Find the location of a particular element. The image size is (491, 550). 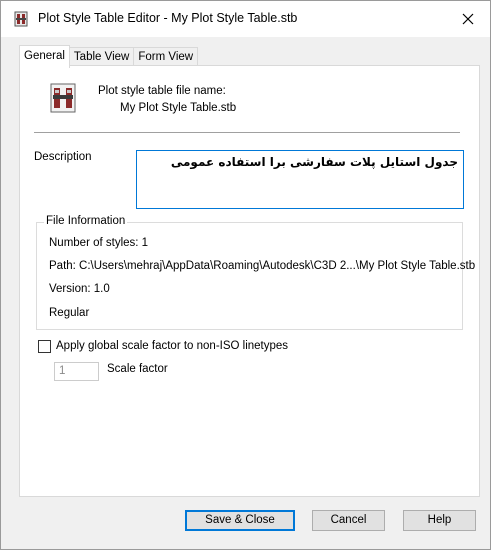

number-of-styles: Number of styles: 1 is located at coordinates (99, 243).